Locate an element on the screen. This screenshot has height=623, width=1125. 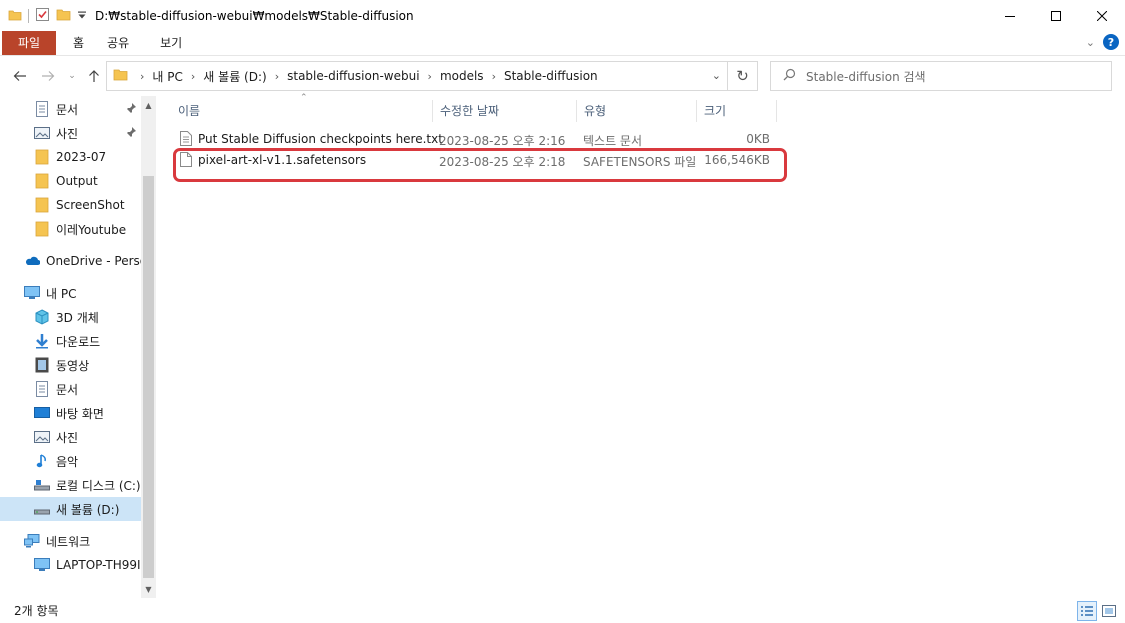
music-icon is located at coordinates (42, 461).